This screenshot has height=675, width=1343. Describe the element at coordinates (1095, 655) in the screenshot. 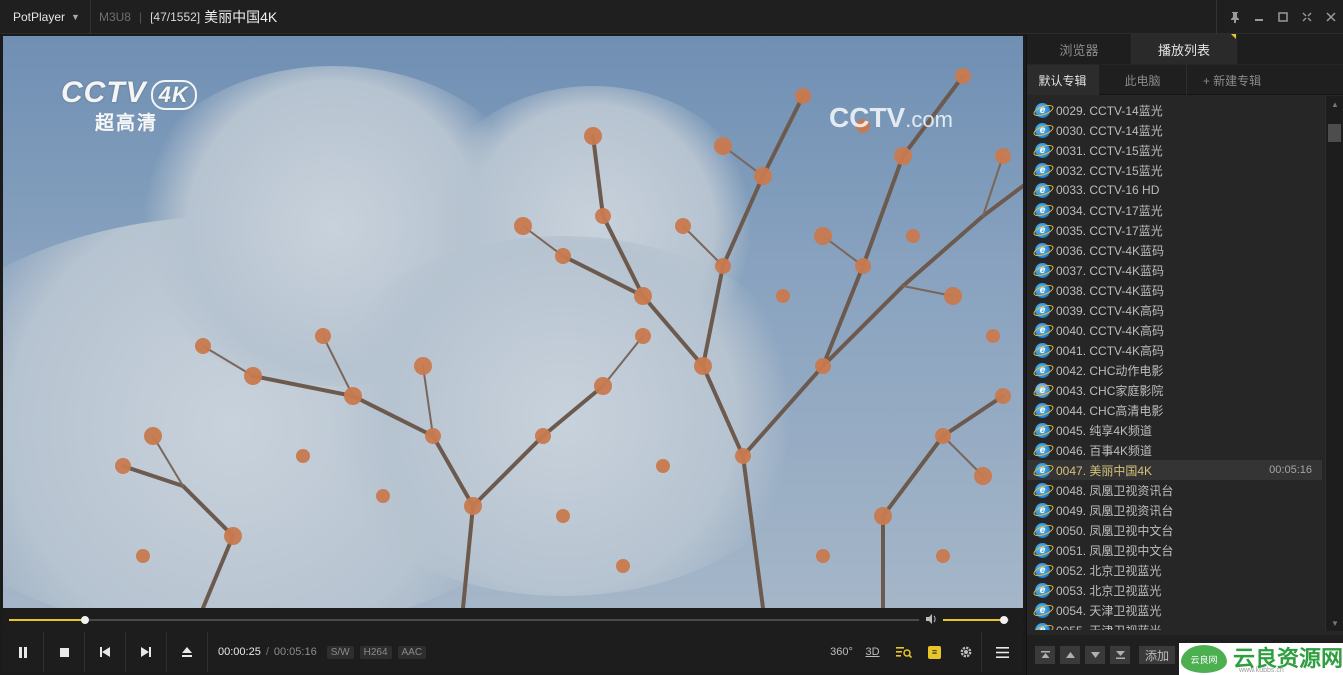

I see `move-down-icon` at that location.